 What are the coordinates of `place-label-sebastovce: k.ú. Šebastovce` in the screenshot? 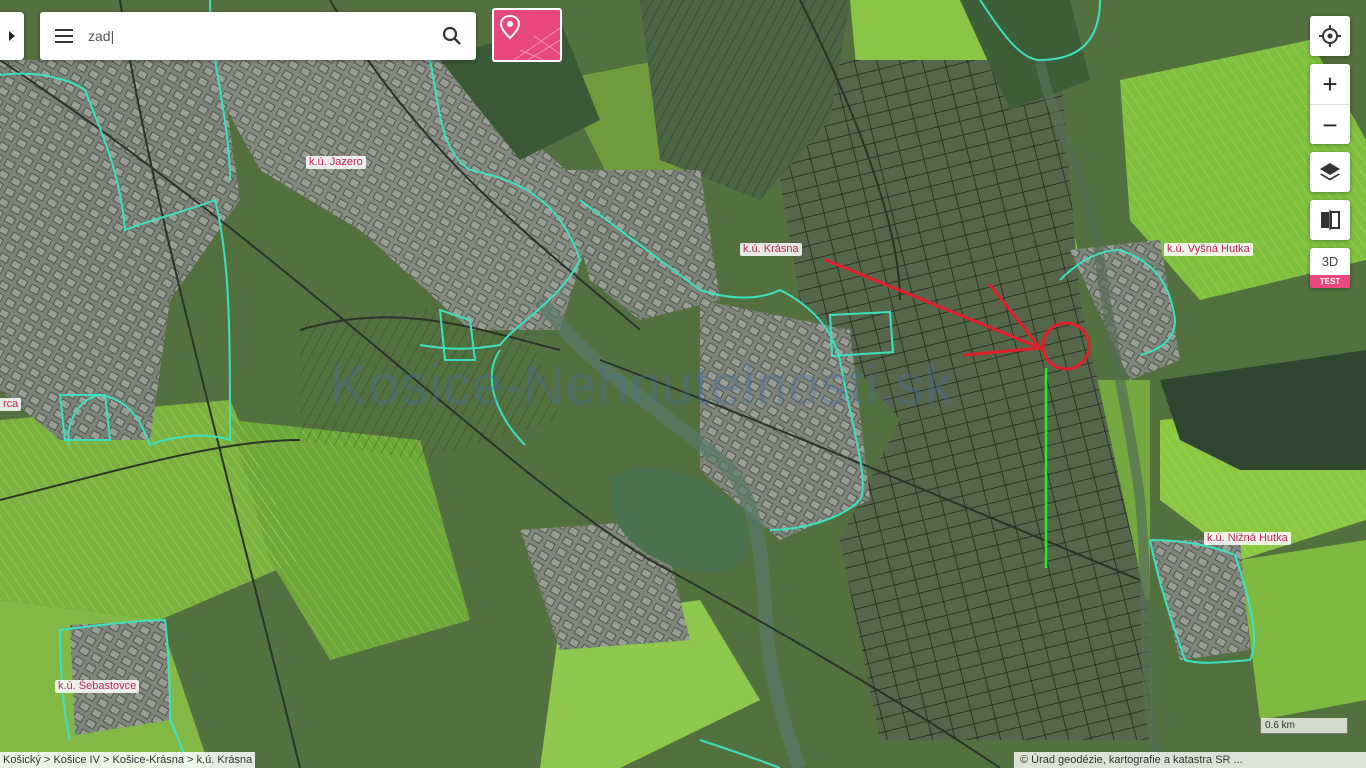 It's located at (97, 686).